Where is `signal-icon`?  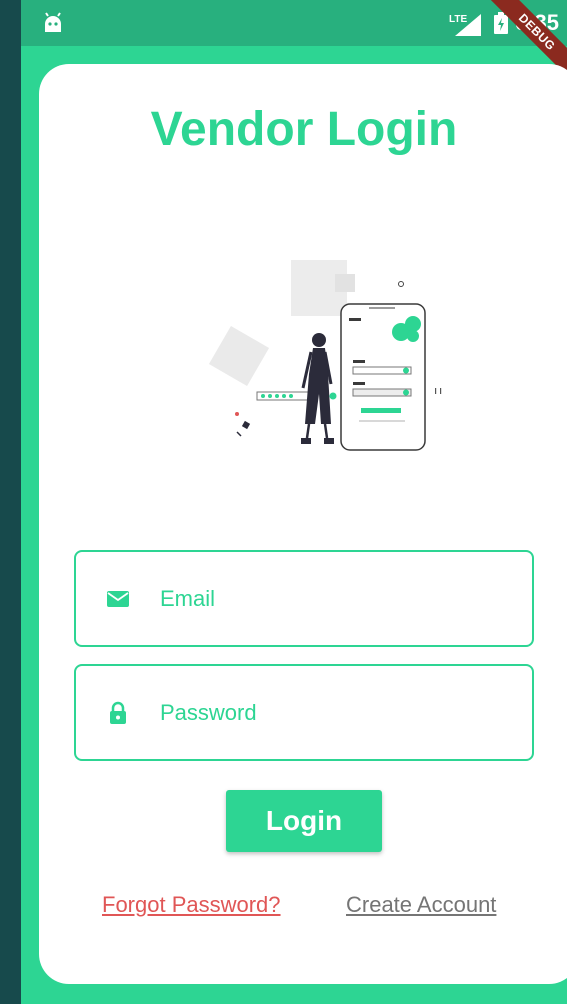 signal-icon is located at coordinates (468, 25).